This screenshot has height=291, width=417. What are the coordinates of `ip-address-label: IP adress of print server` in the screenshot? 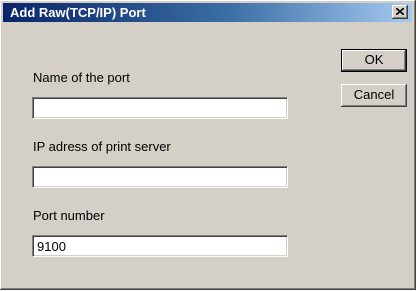 It's located at (102, 146).